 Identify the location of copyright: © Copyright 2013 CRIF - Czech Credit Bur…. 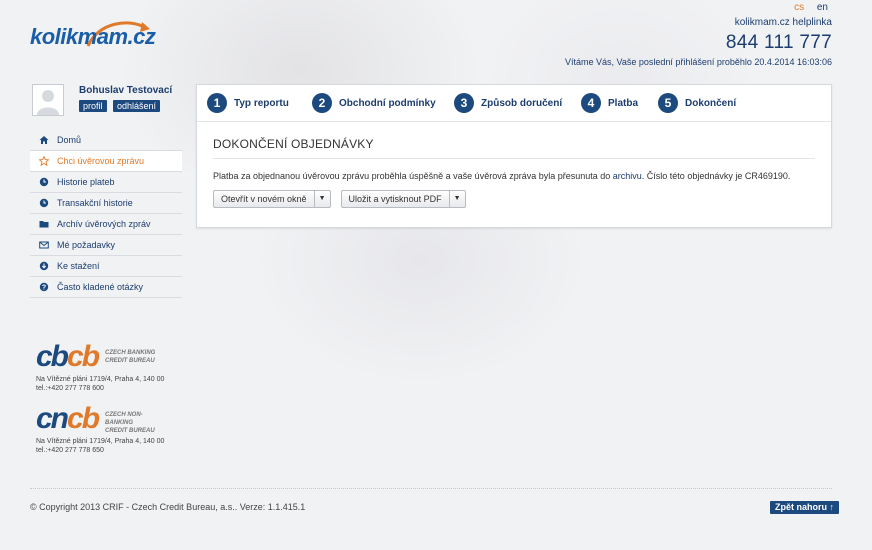
(168, 507).